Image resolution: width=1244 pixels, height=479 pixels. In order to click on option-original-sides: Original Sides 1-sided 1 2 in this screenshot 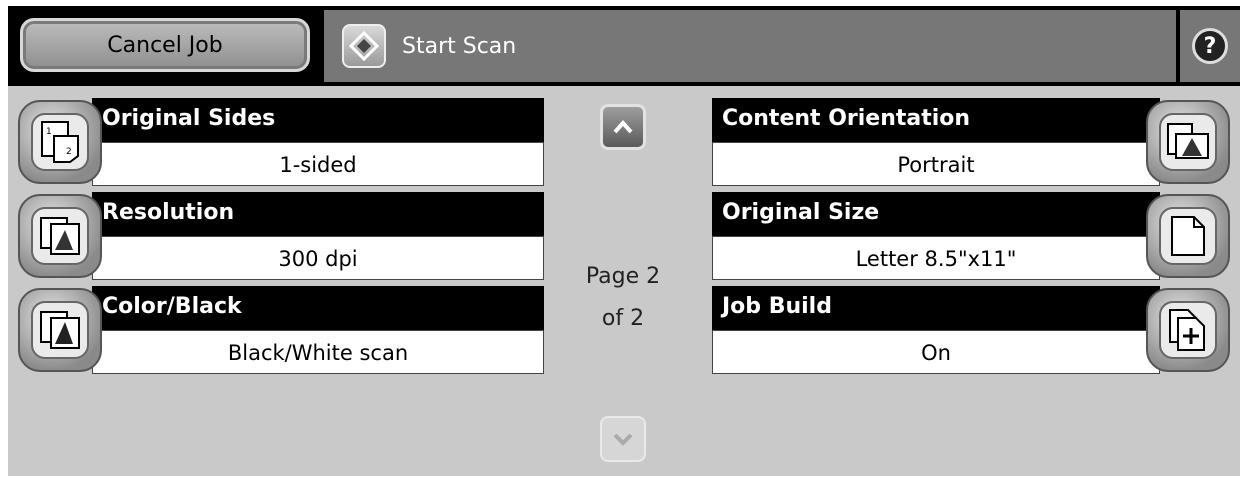, I will do `click(278, 142)`.